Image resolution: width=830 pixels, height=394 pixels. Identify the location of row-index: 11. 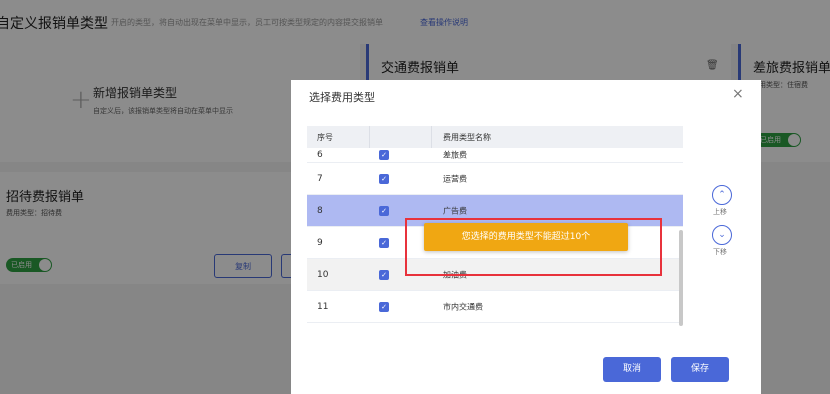
(323, 306).